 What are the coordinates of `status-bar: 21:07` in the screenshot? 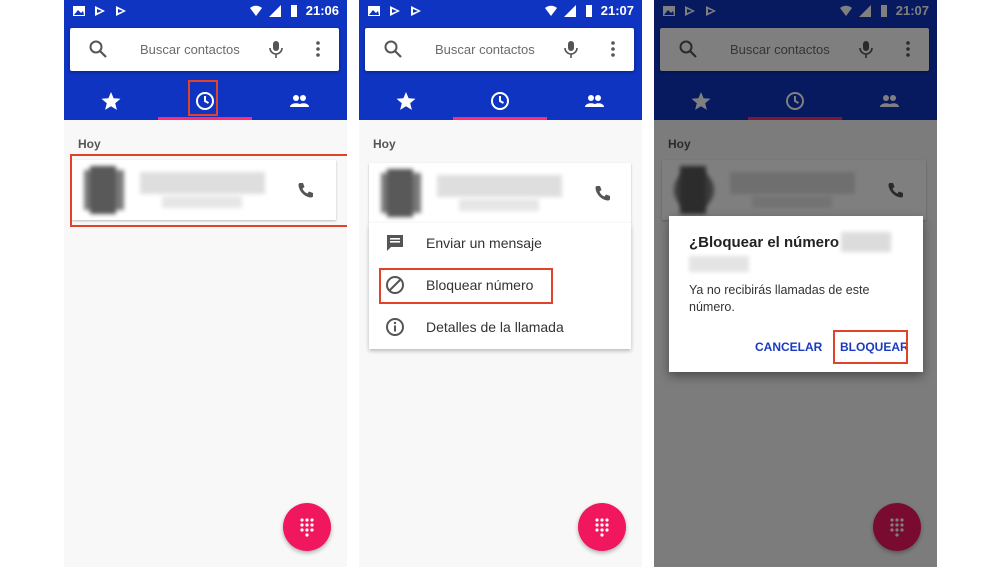 It's located at (500, 11).